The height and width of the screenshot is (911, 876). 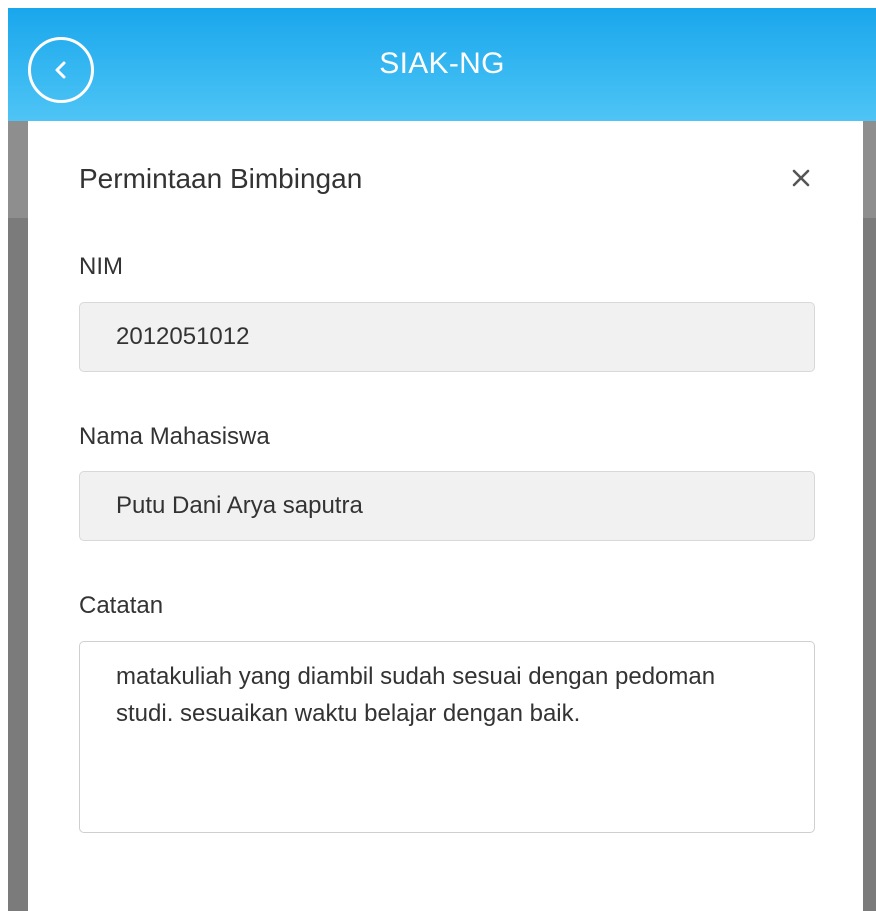 I want to click on app-title: SIAK-NG, so click(x=442, y=63).